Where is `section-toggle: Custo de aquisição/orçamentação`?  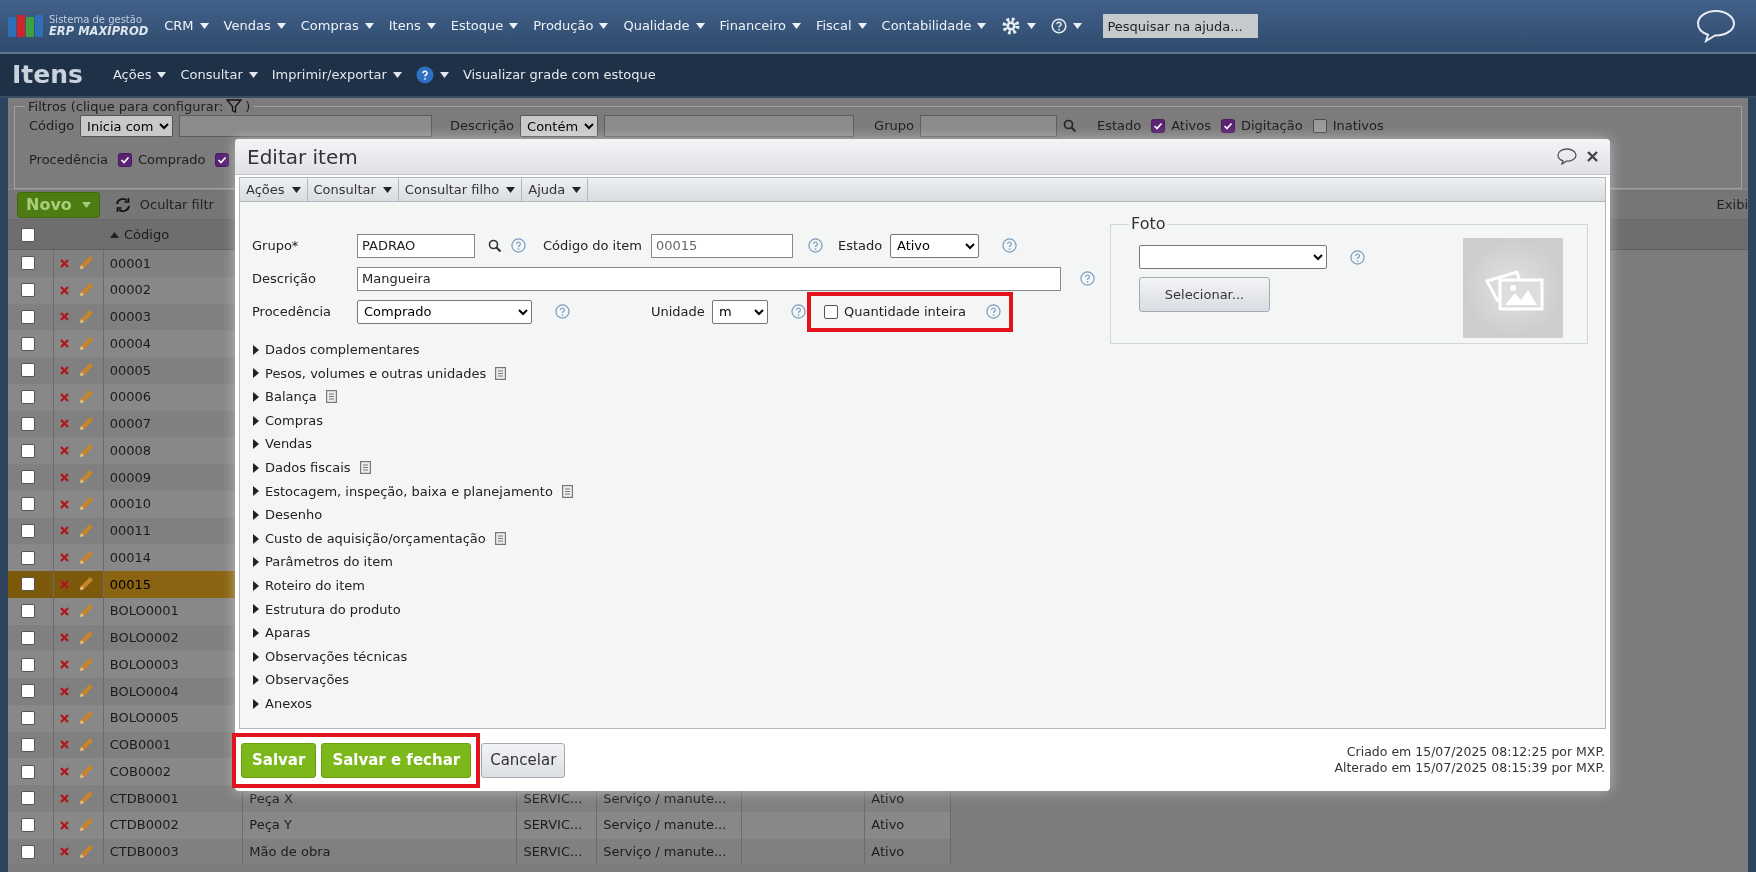
section-toggle: Custo de aquisição/orçamentação is located at coordinates (375, 538).